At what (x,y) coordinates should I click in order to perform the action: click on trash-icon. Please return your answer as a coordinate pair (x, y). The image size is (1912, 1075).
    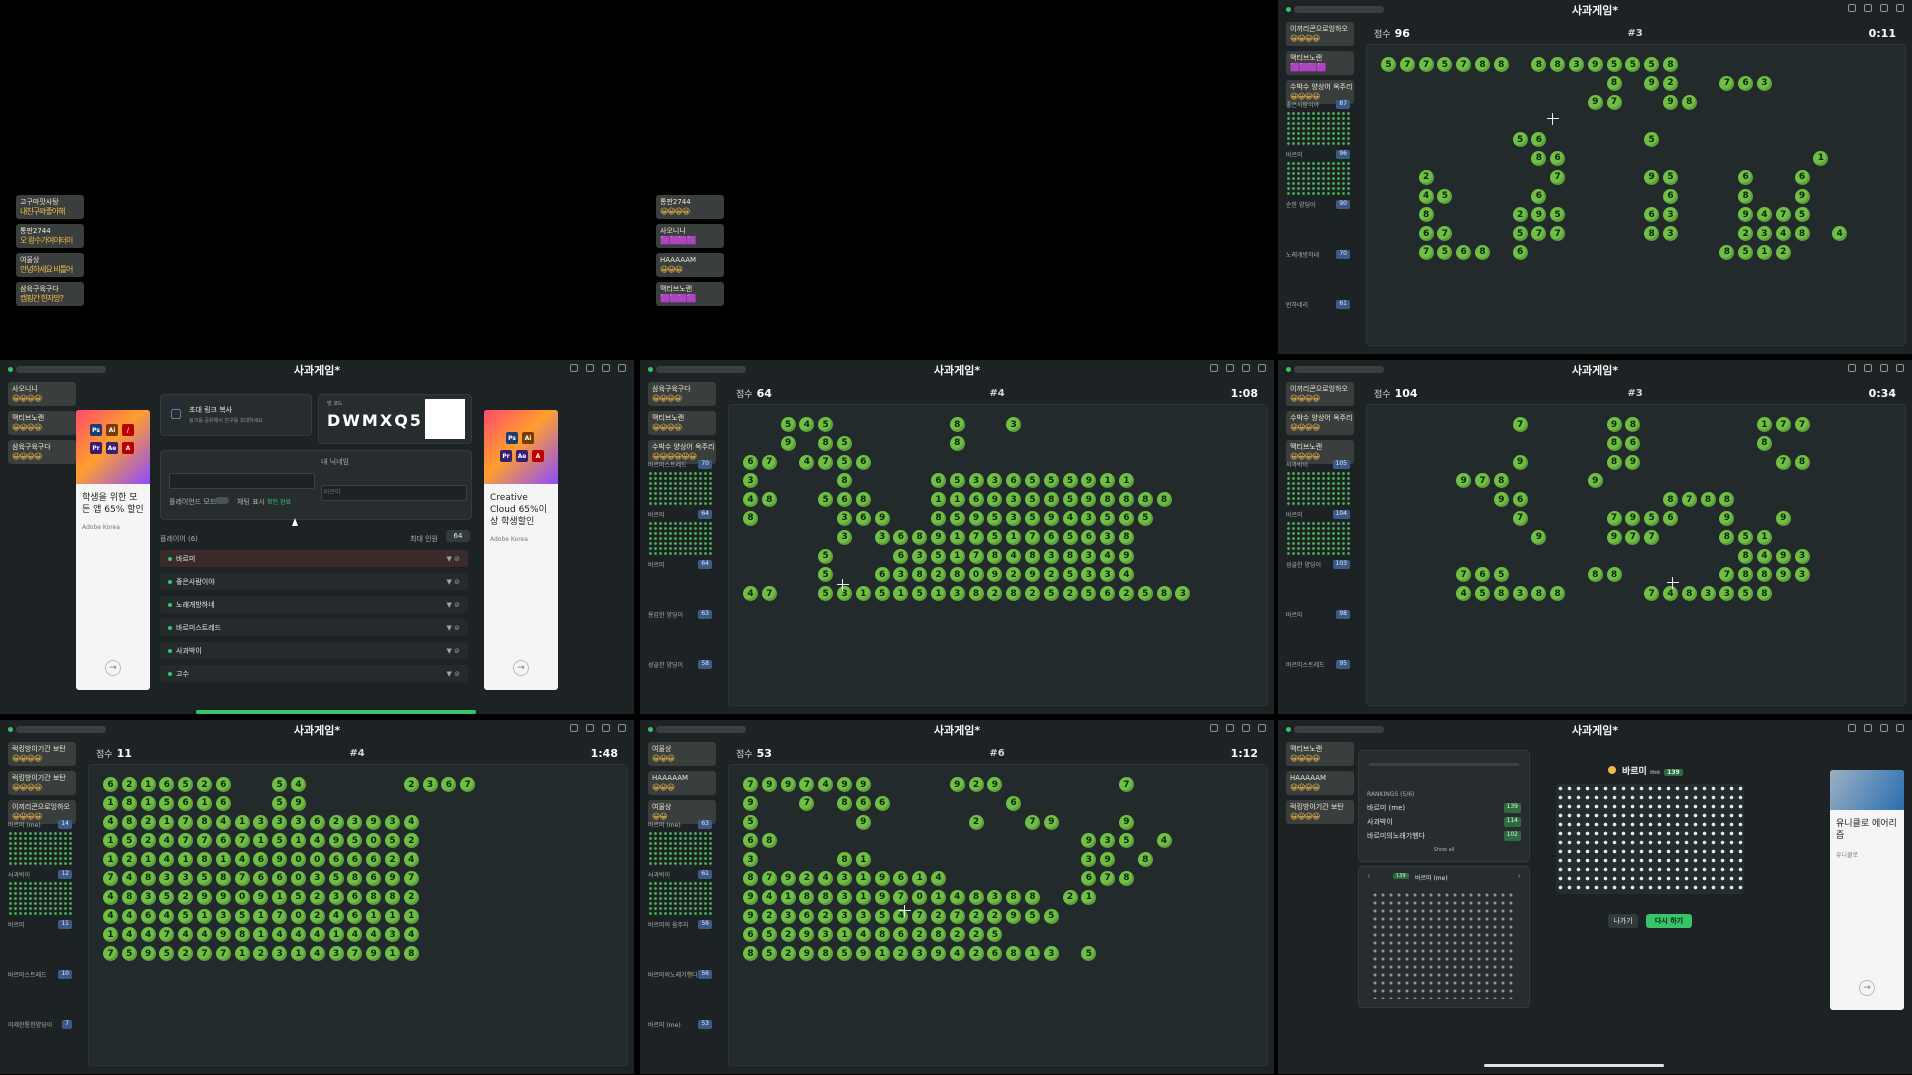
    Looking at the image, I should click on (1246, 728).